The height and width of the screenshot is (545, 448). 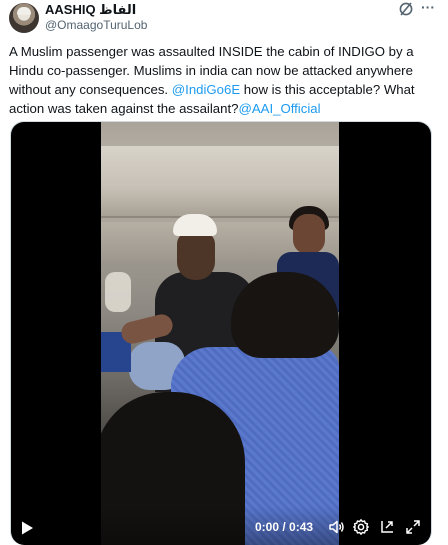 What do you see at coordinates (196, 256) in the screenshot?
I see `video-man-face` at bounding box center [196, 256].